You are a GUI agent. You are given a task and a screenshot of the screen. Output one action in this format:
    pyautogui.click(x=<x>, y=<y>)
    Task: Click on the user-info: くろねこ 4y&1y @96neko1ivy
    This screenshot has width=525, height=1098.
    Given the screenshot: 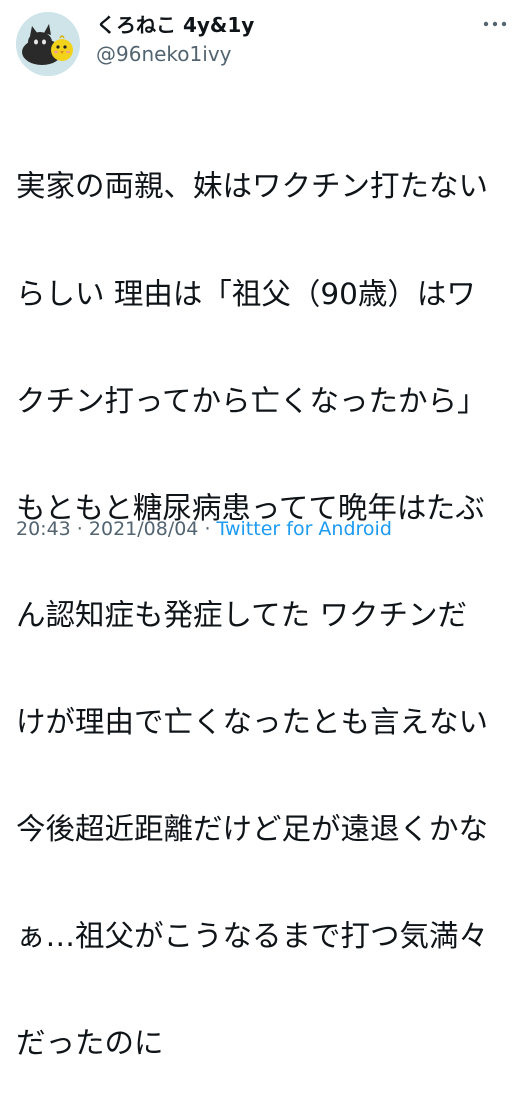 What is the action you would take?
    pyautogui.click(x=175, y=40)
    